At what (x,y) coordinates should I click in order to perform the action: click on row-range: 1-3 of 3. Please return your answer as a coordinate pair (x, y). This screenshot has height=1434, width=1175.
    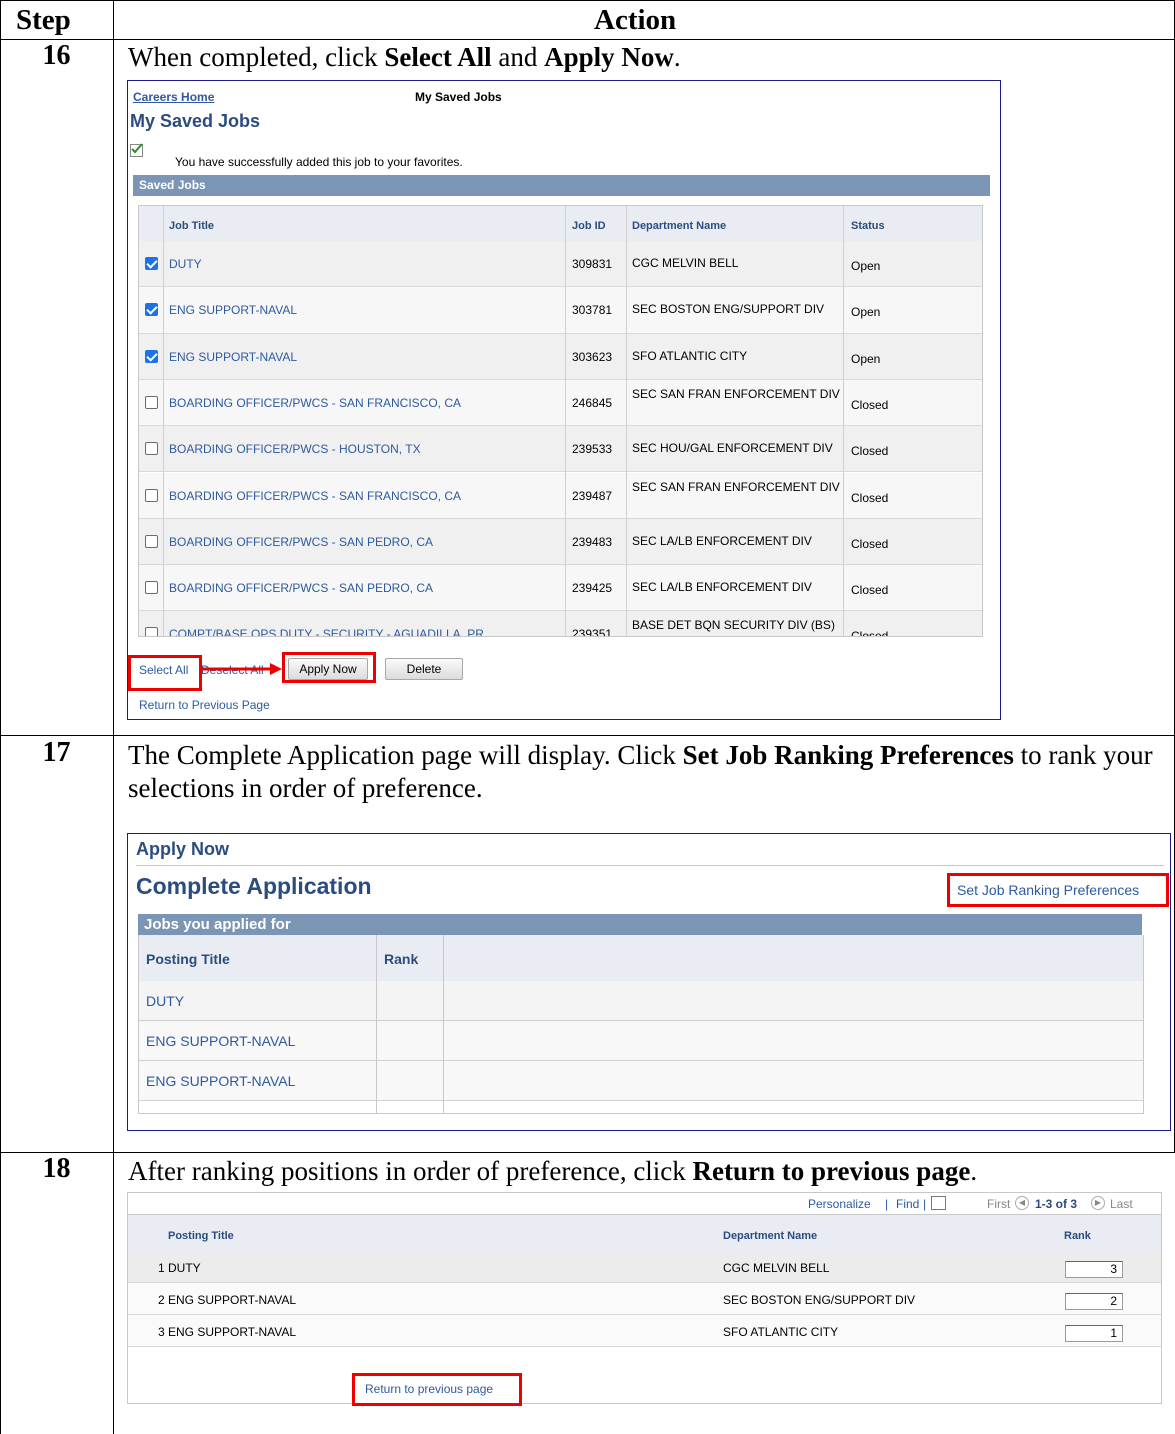
    Looking at the image, I should click on (1056, 1204).